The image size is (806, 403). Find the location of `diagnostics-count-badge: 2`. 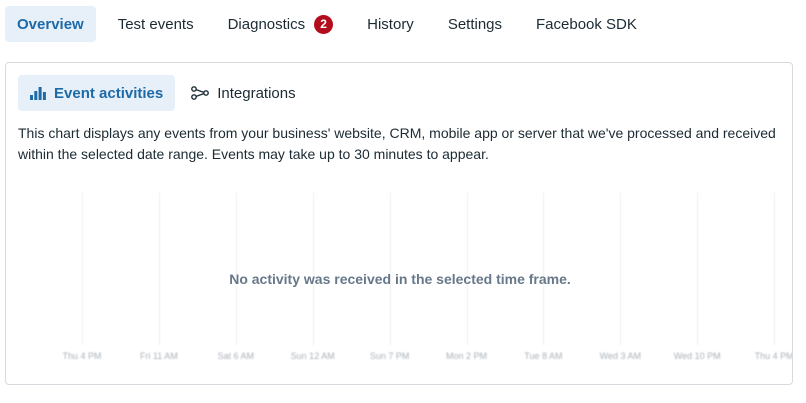

diagnostics-count-badge: 2 is located at coordinates (324, 24).